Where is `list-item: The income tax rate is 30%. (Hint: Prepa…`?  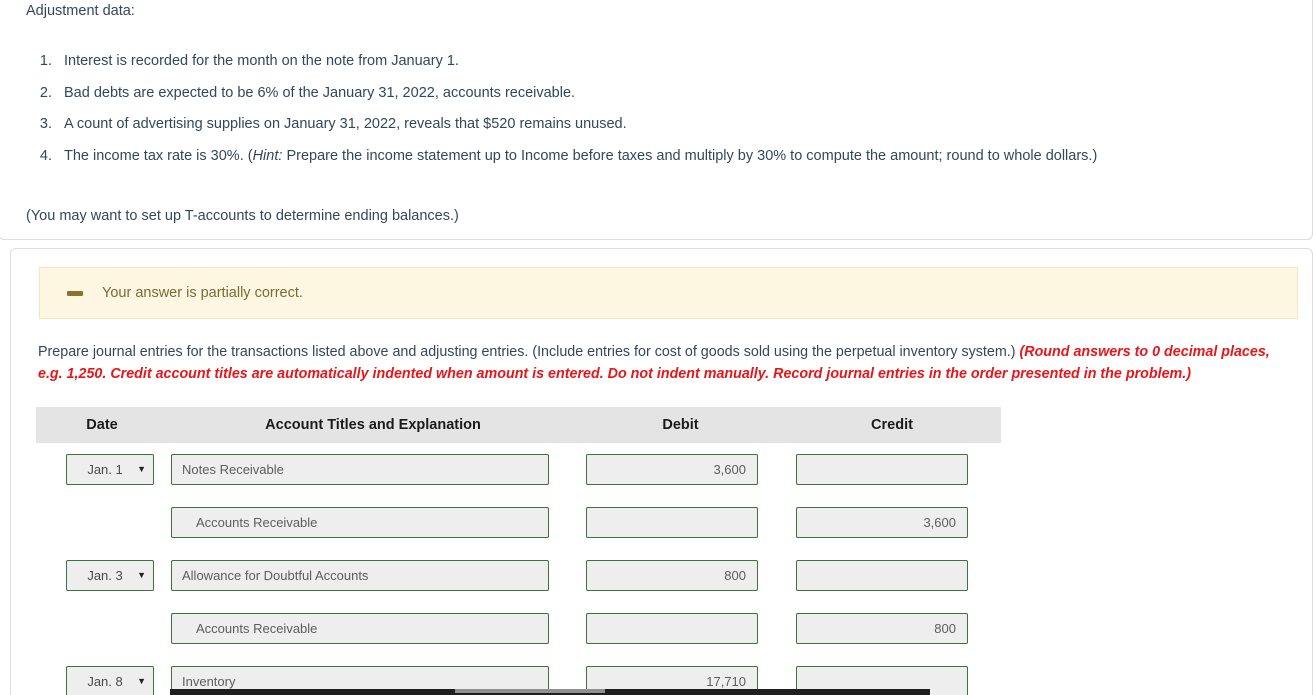
list-item: The income tax rate is 30%. (Hint: Prepa… is located at coordinates (666, 156).